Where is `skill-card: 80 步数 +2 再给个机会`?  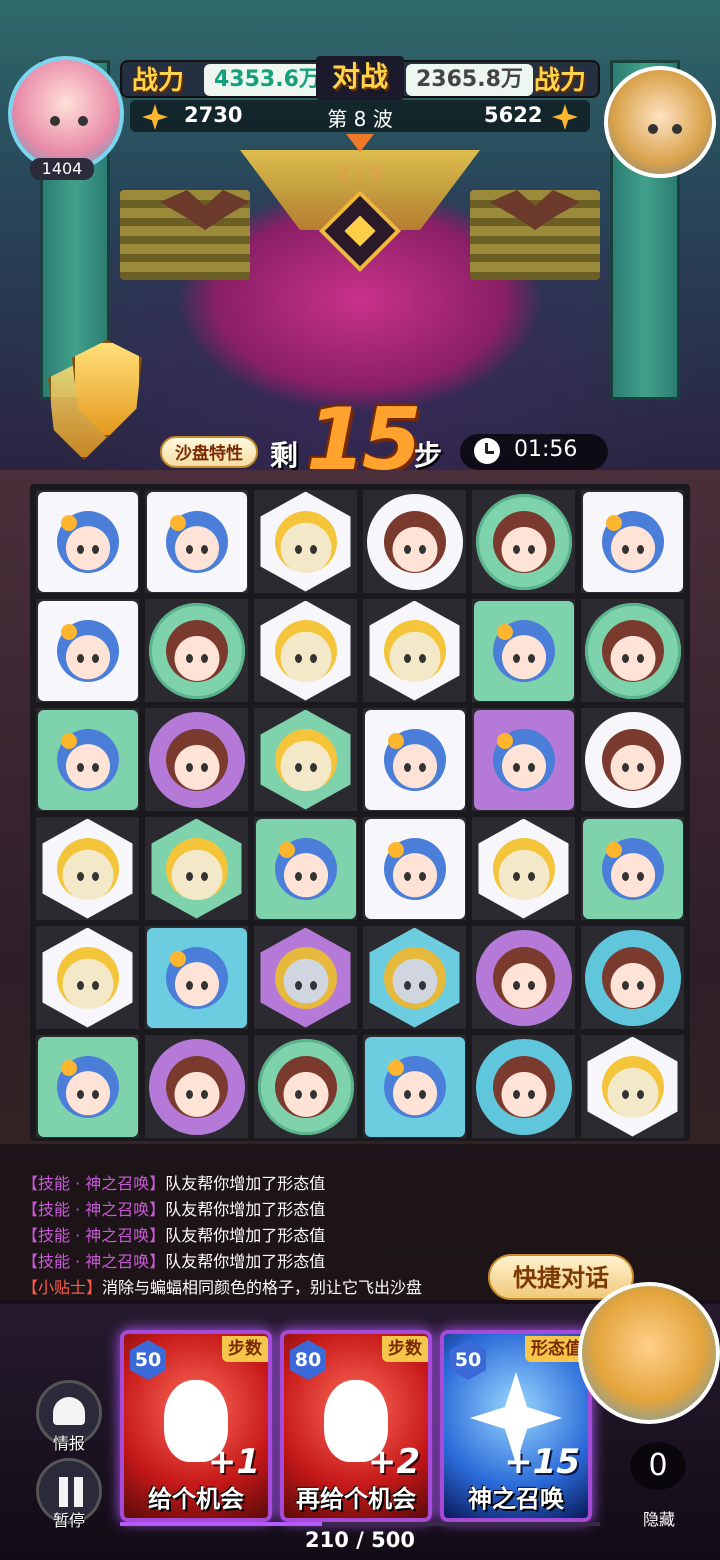 skill-card: 80 步数 +2 再给个机会 is located at coordinates (356, 1426).